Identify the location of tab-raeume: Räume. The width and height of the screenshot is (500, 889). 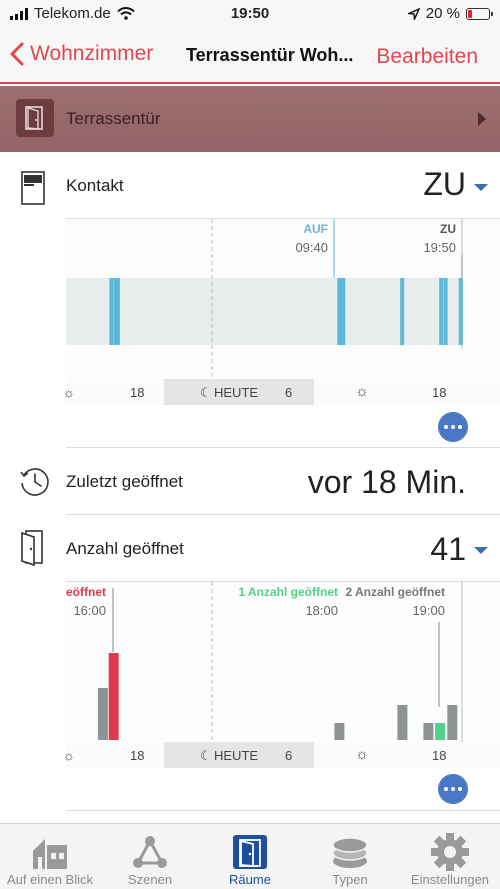
(250, 856).